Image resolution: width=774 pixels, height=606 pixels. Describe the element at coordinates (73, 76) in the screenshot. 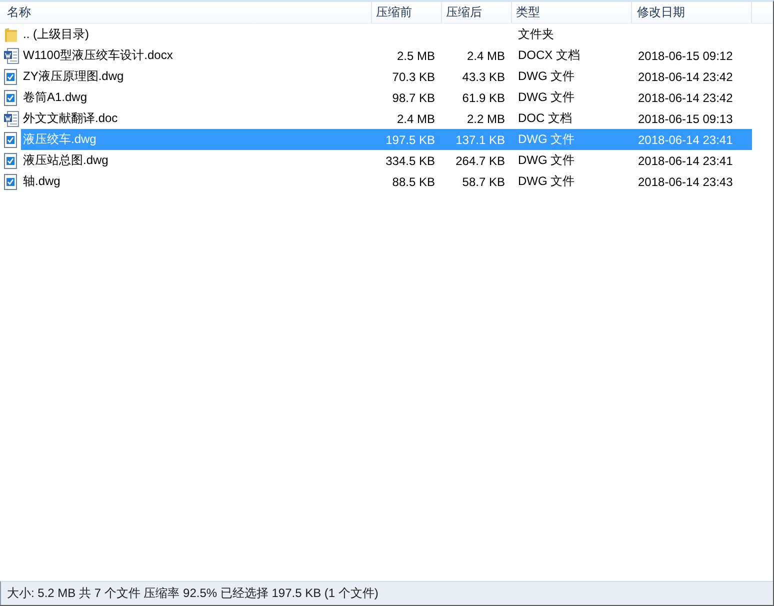

I see `file-name-cell: ZY液压原理图.dwg` at that location.